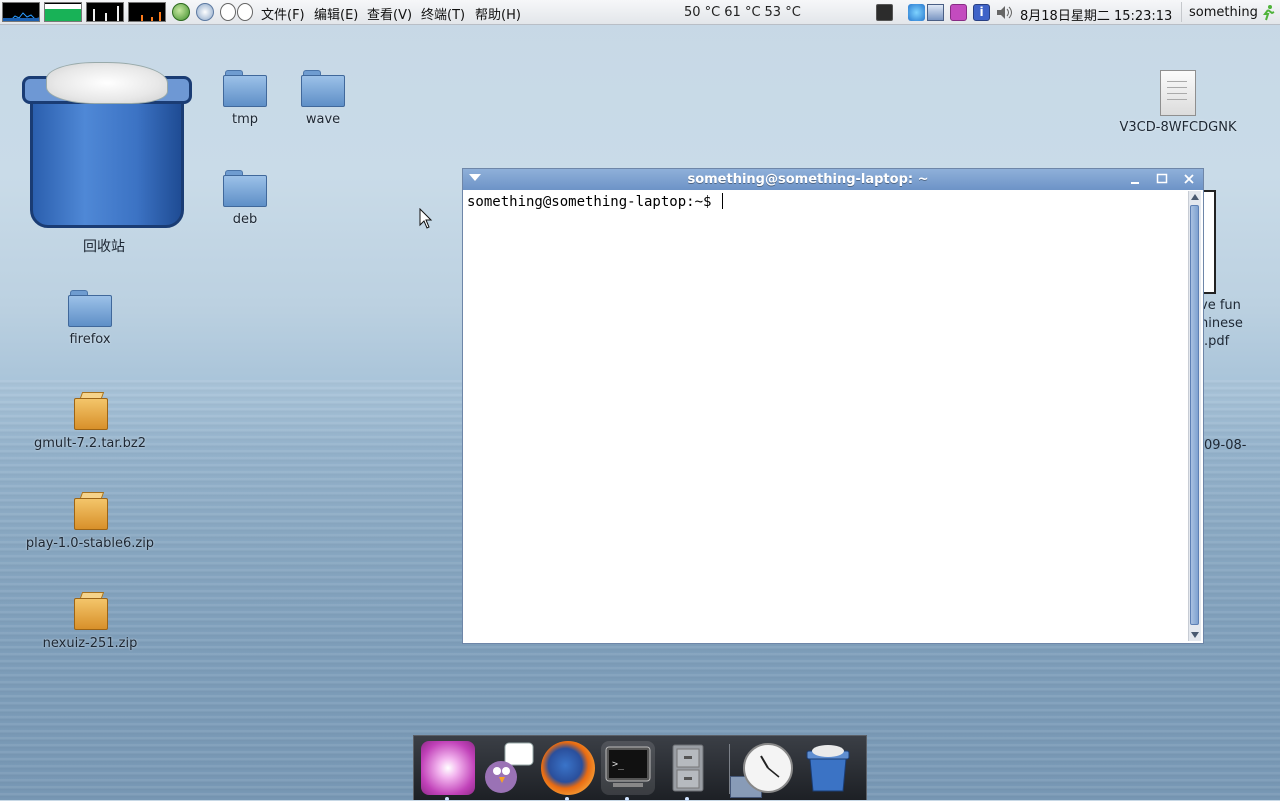  I want to click on folder-label: tmp, so click(244, 119).